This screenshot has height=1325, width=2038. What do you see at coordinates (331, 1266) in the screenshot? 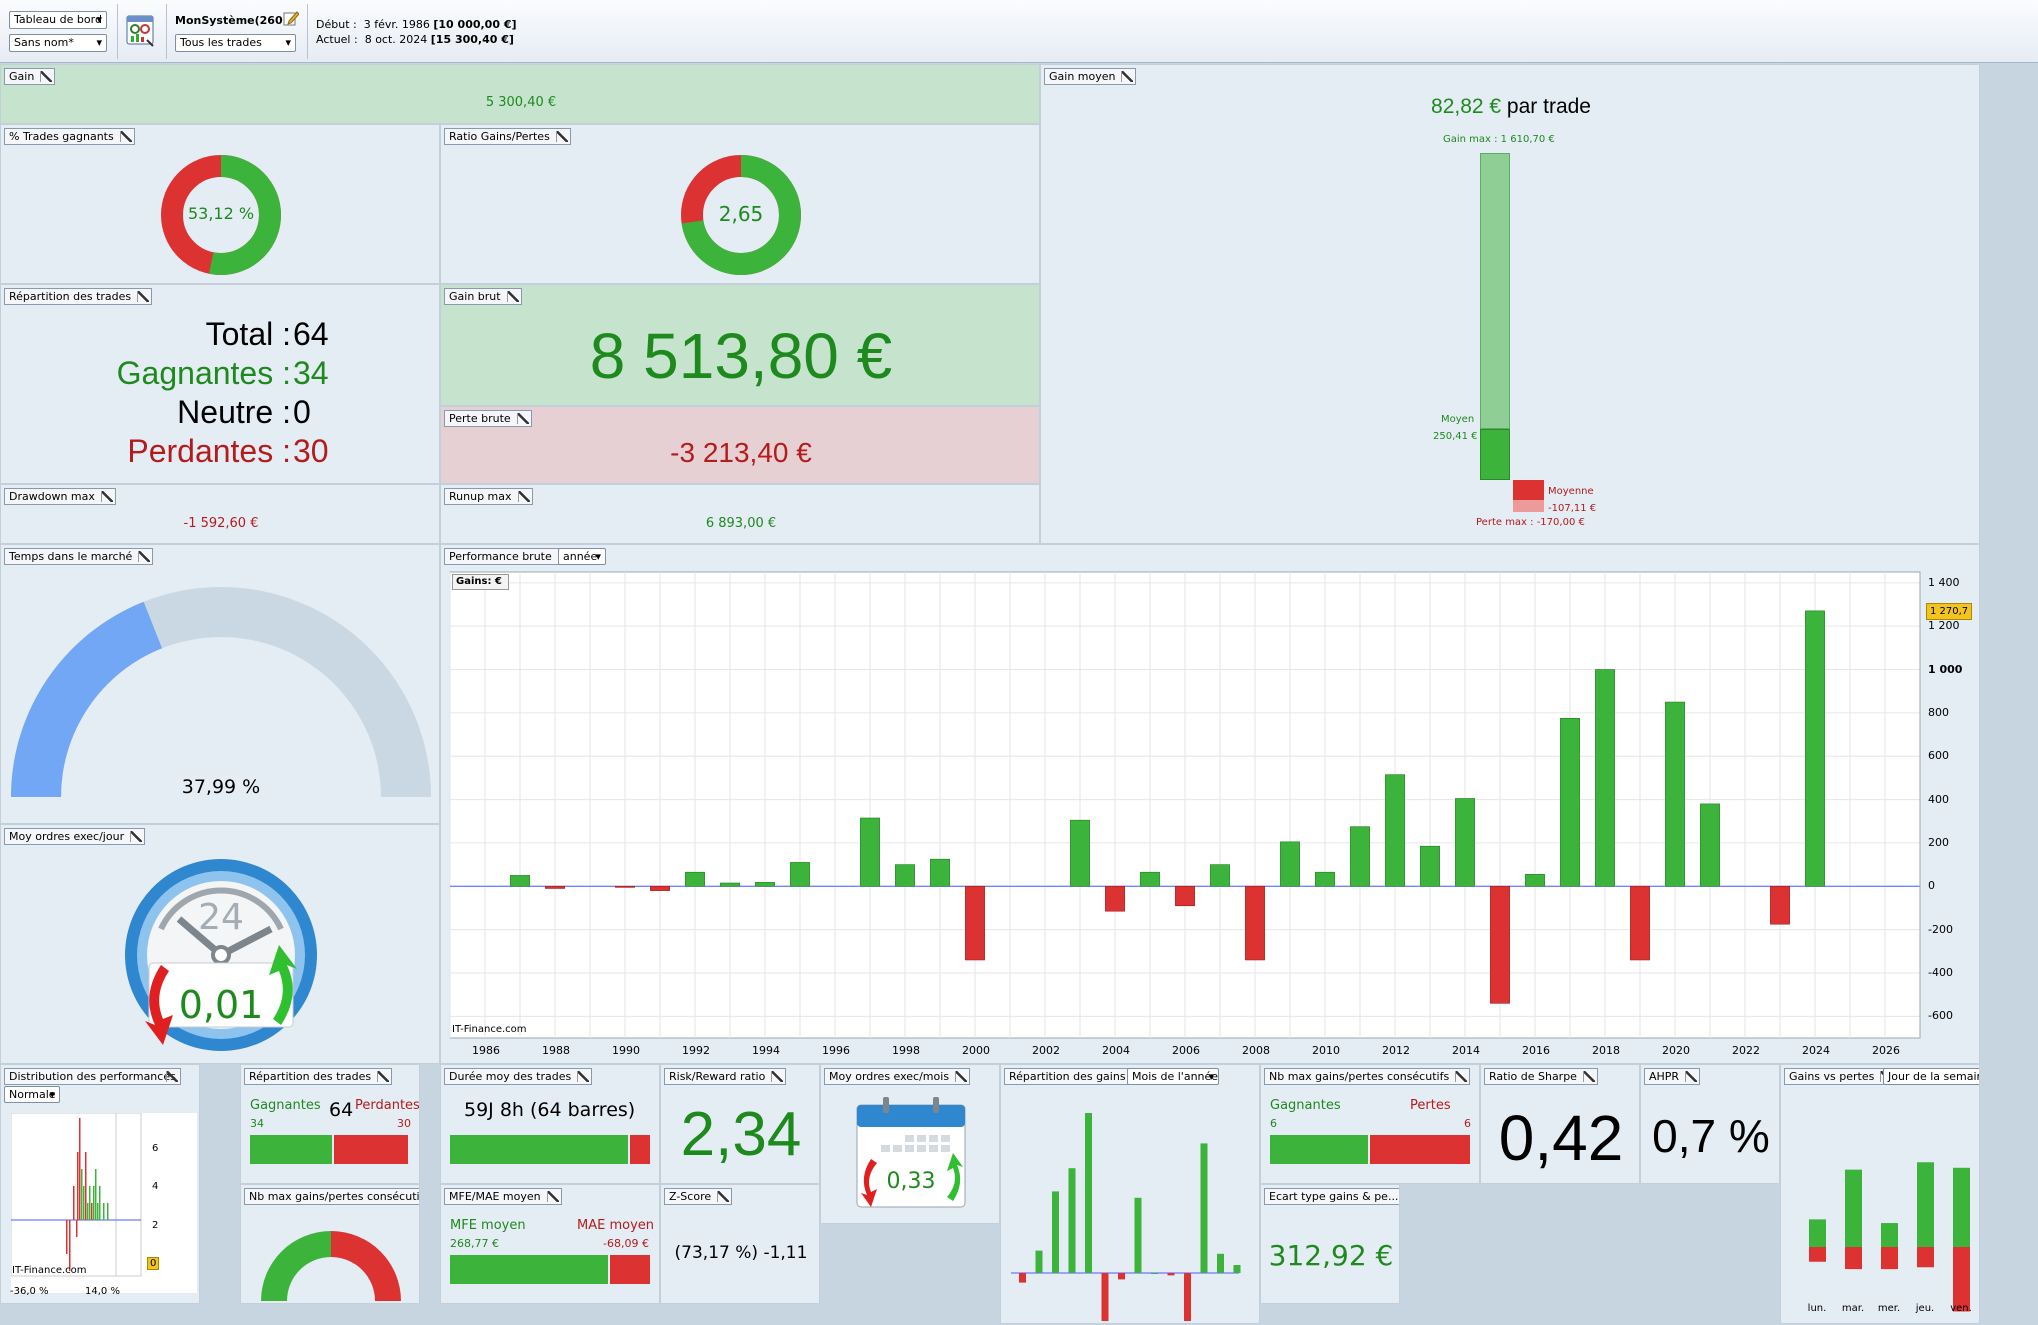
I see `consec-half-donut` at bounding box center [331, 1266].